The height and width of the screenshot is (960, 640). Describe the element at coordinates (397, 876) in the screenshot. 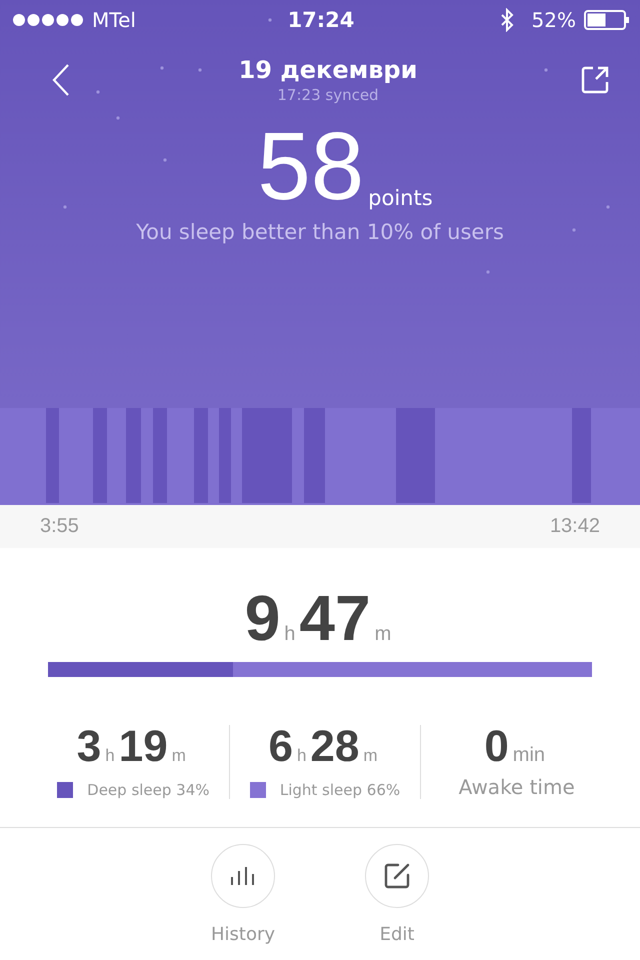

I see `edit-icon` at that location.